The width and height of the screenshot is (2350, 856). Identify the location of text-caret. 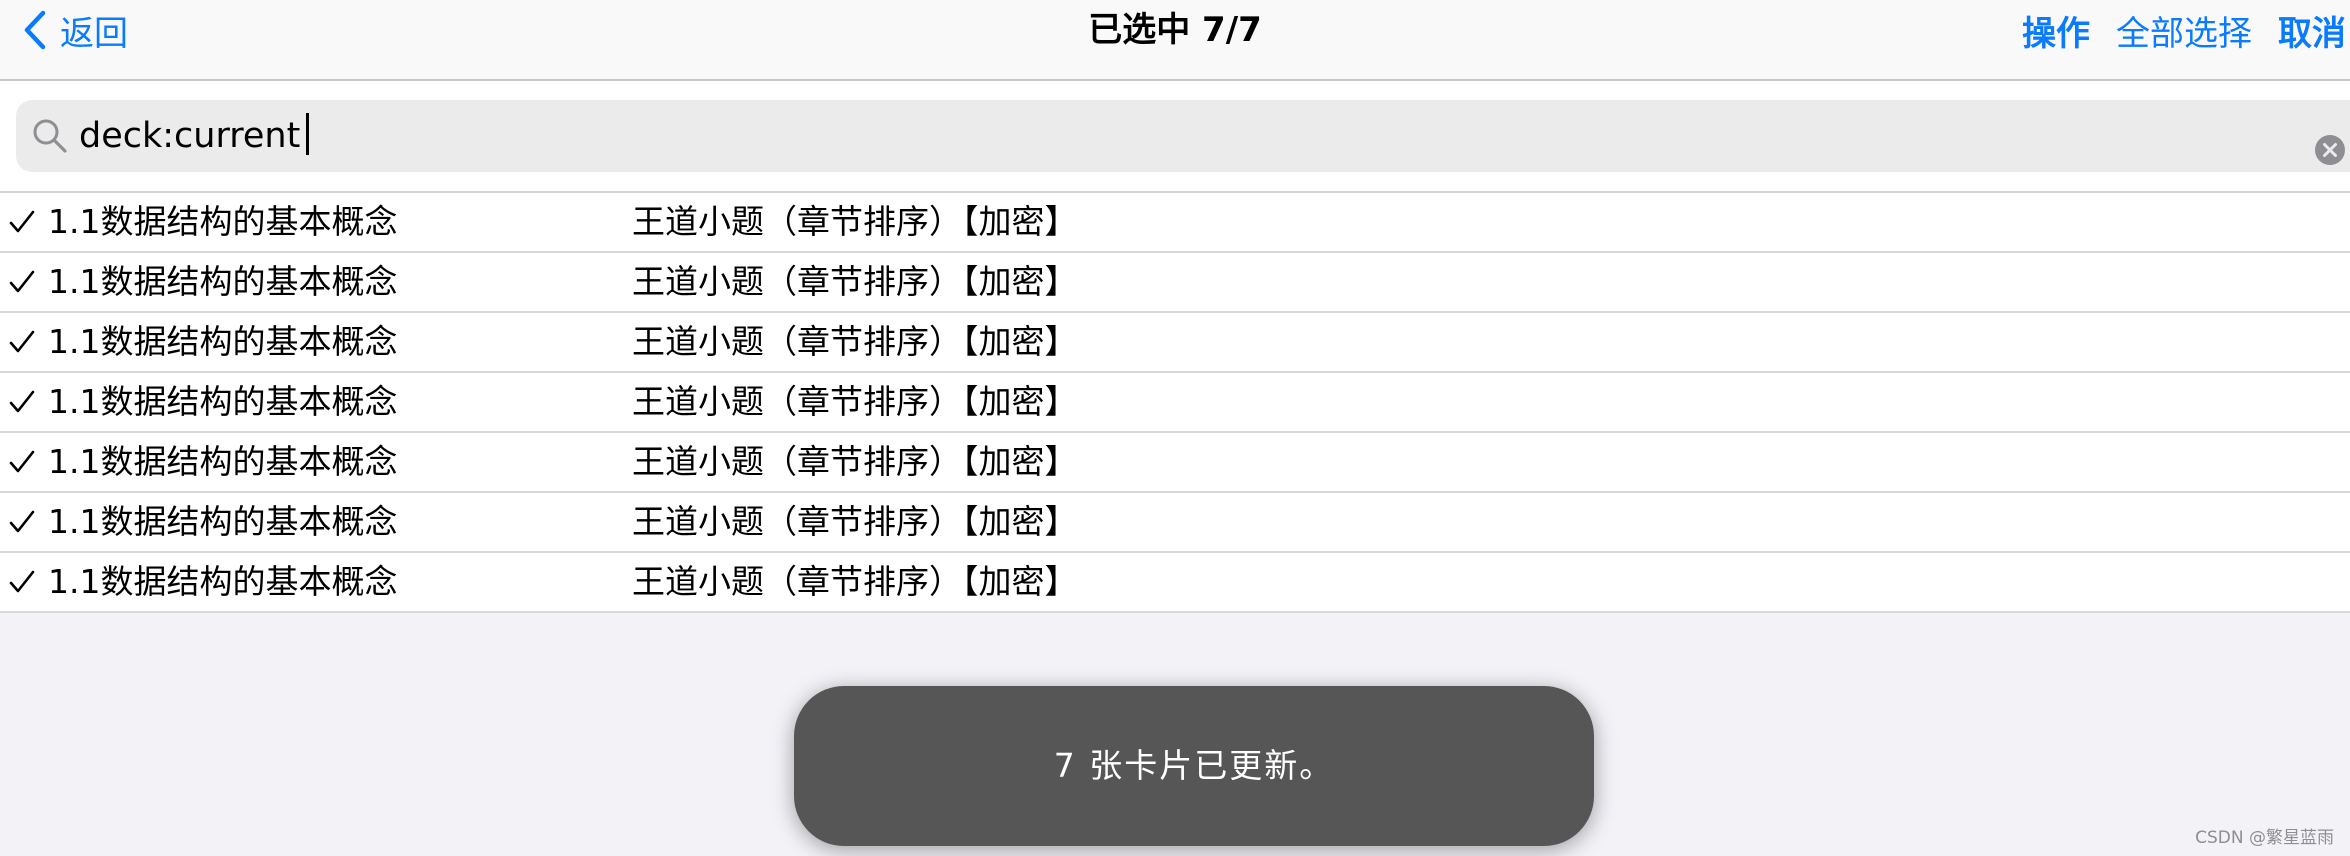
(308, 134).